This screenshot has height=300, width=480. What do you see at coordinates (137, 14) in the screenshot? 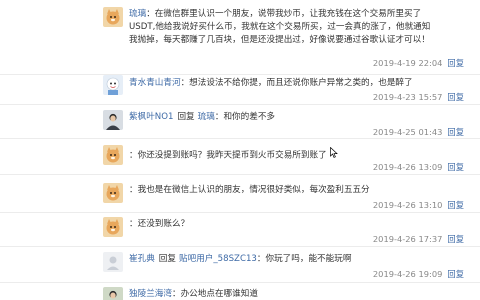
I see `comment-user-link: 琉璃` at bounding box center [137, 14].